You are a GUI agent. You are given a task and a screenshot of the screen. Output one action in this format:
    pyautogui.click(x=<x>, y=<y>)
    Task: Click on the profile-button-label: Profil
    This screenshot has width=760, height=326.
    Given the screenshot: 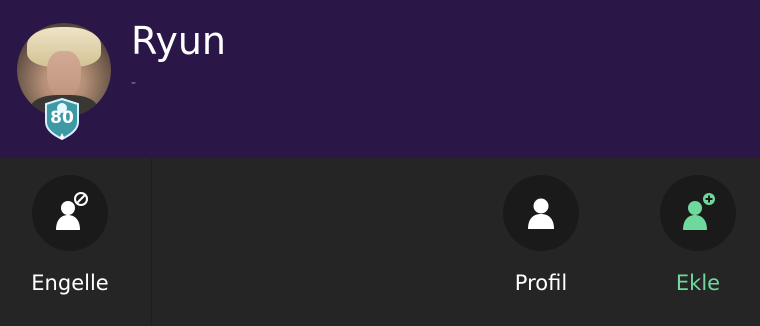 What is the action you would take?
    pyautogui.click(x=541, y=283)
    